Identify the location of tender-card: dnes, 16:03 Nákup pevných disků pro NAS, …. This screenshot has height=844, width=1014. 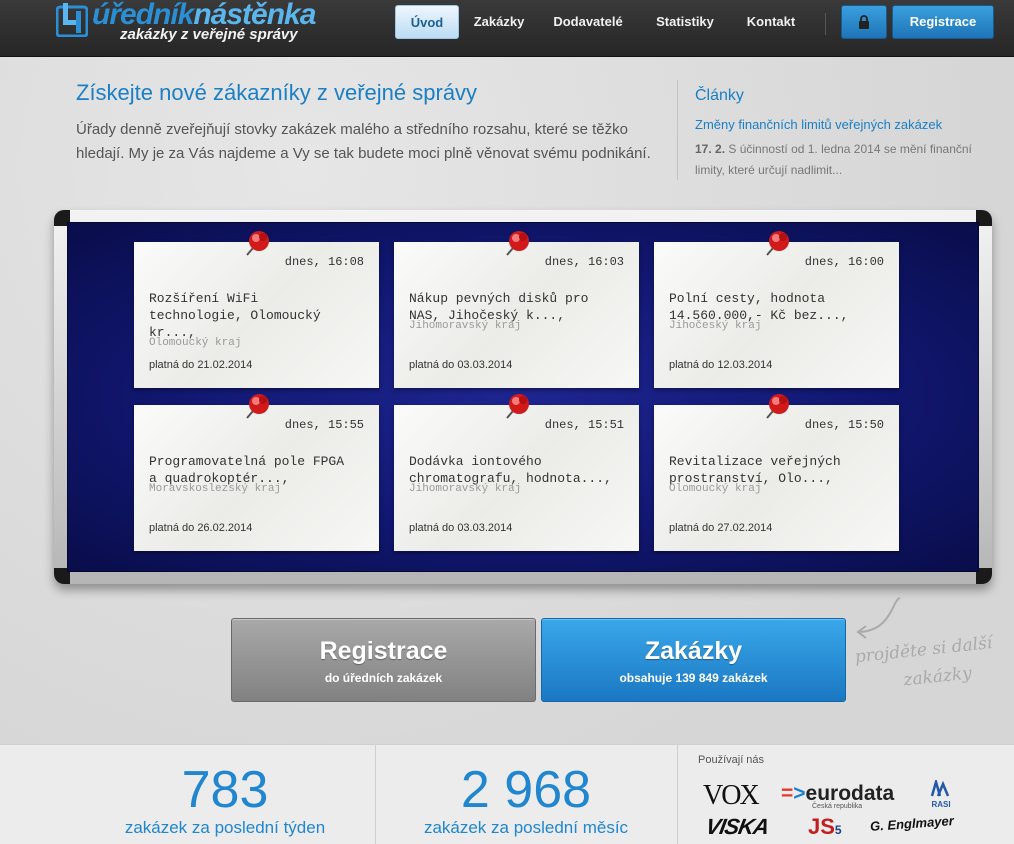
(516, 309).